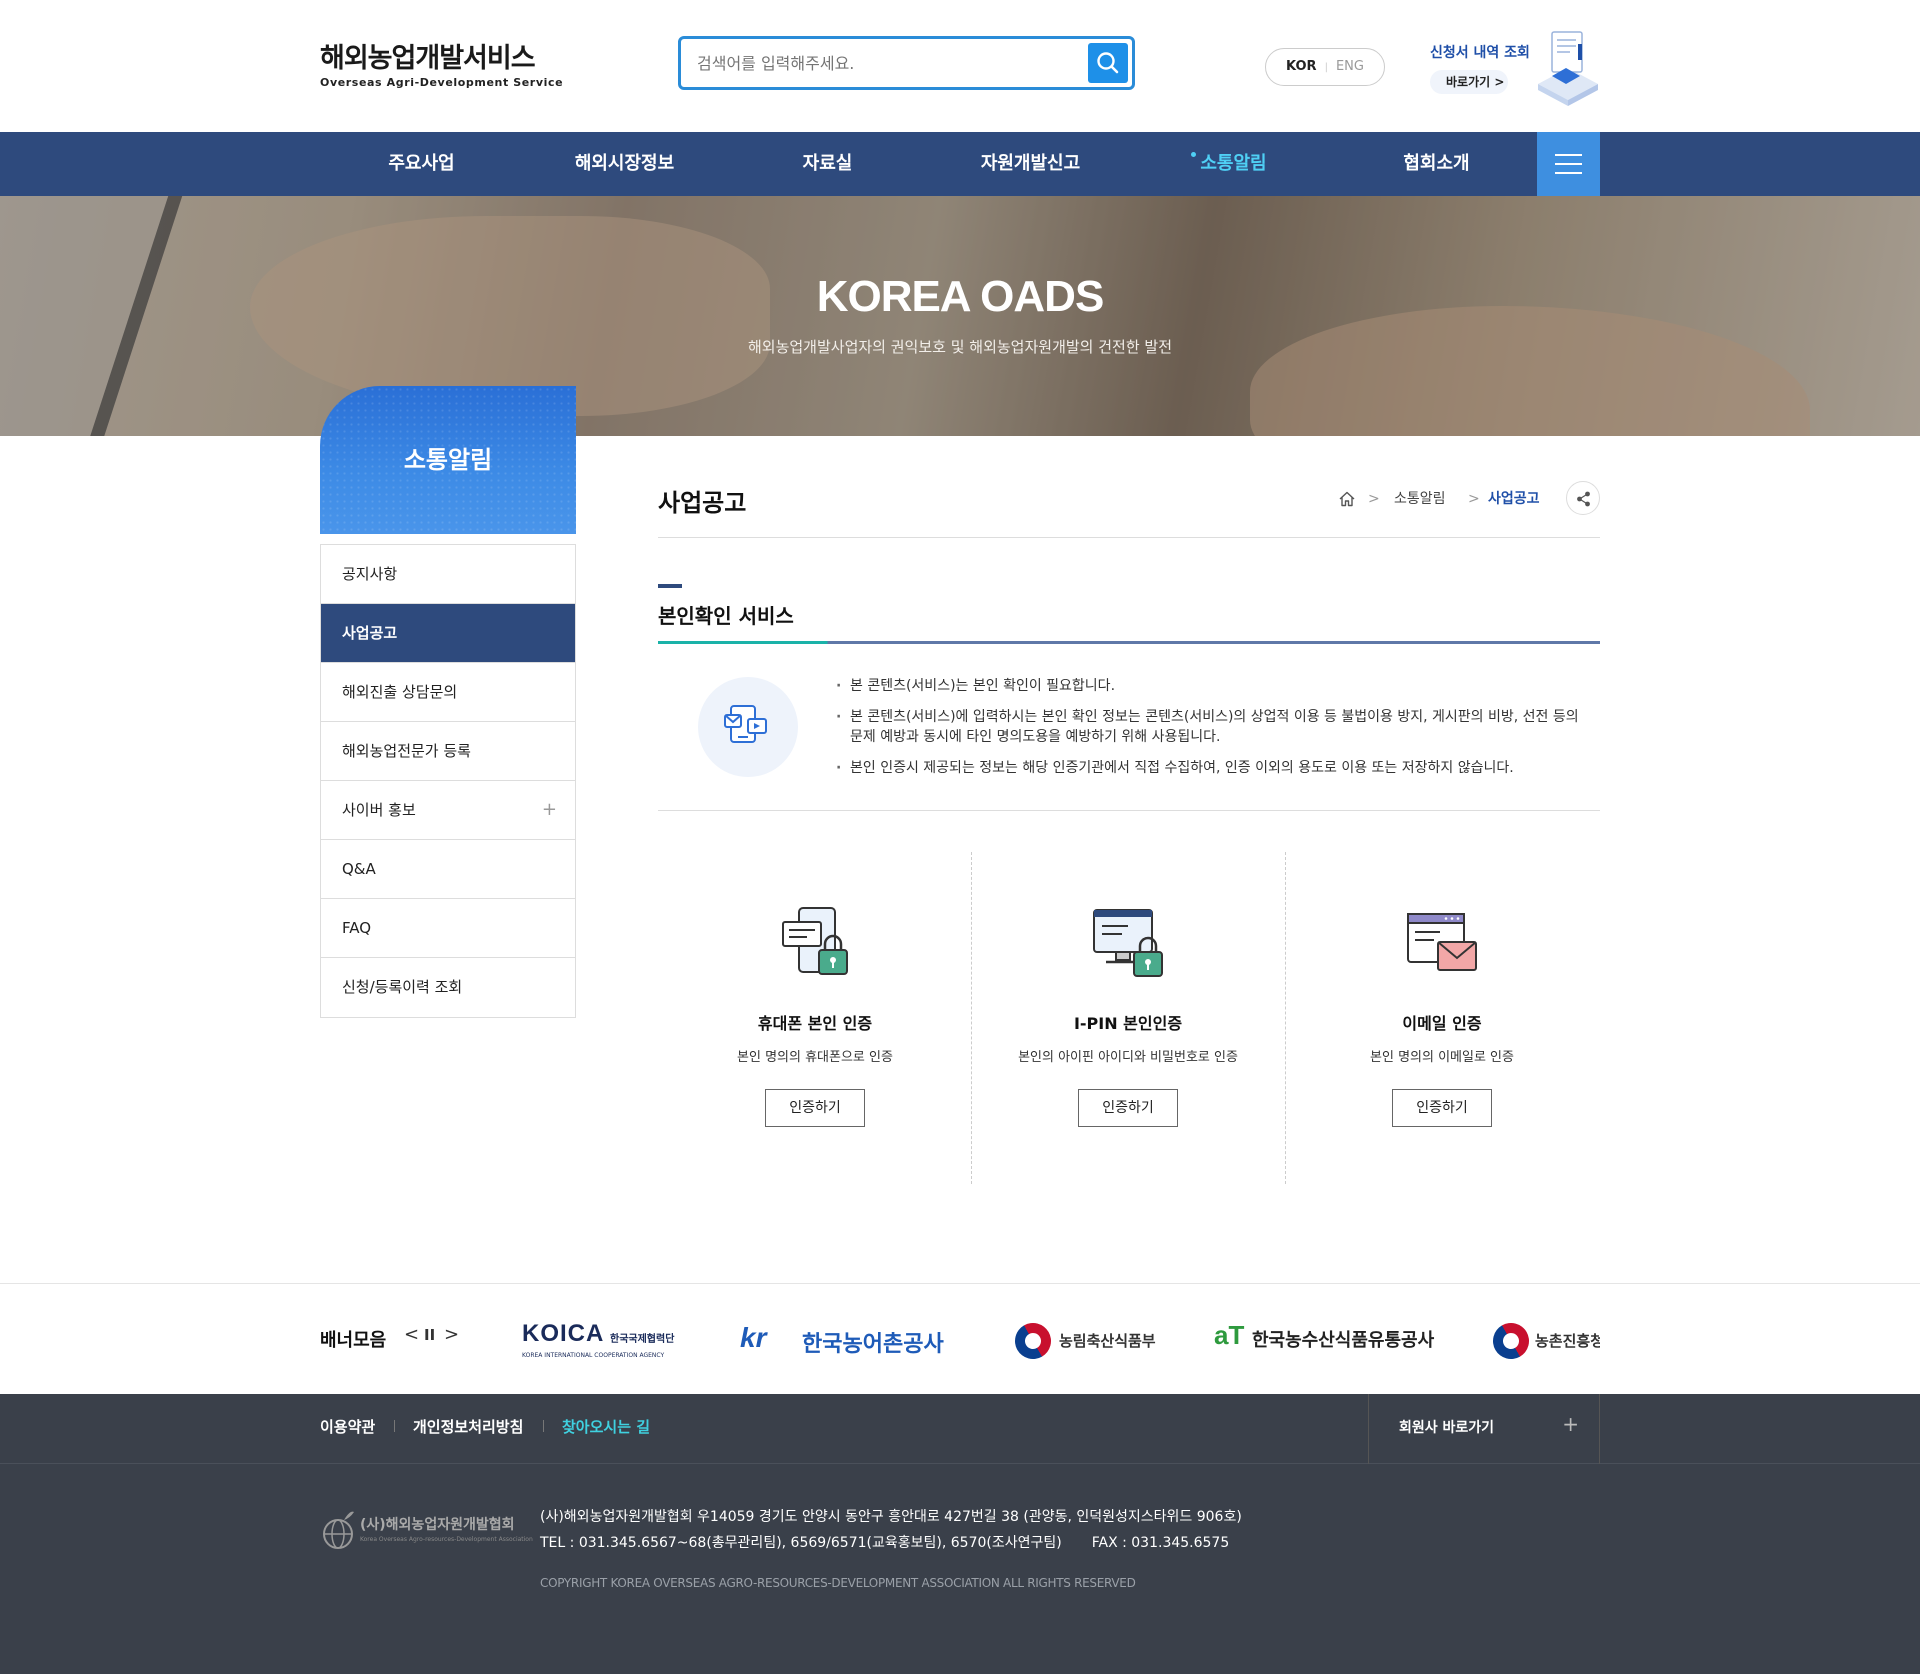  Describe the element at coordinates (1469, 82) in the screenshot. I see `application-lookup-link: 바로가기 >` at that location.